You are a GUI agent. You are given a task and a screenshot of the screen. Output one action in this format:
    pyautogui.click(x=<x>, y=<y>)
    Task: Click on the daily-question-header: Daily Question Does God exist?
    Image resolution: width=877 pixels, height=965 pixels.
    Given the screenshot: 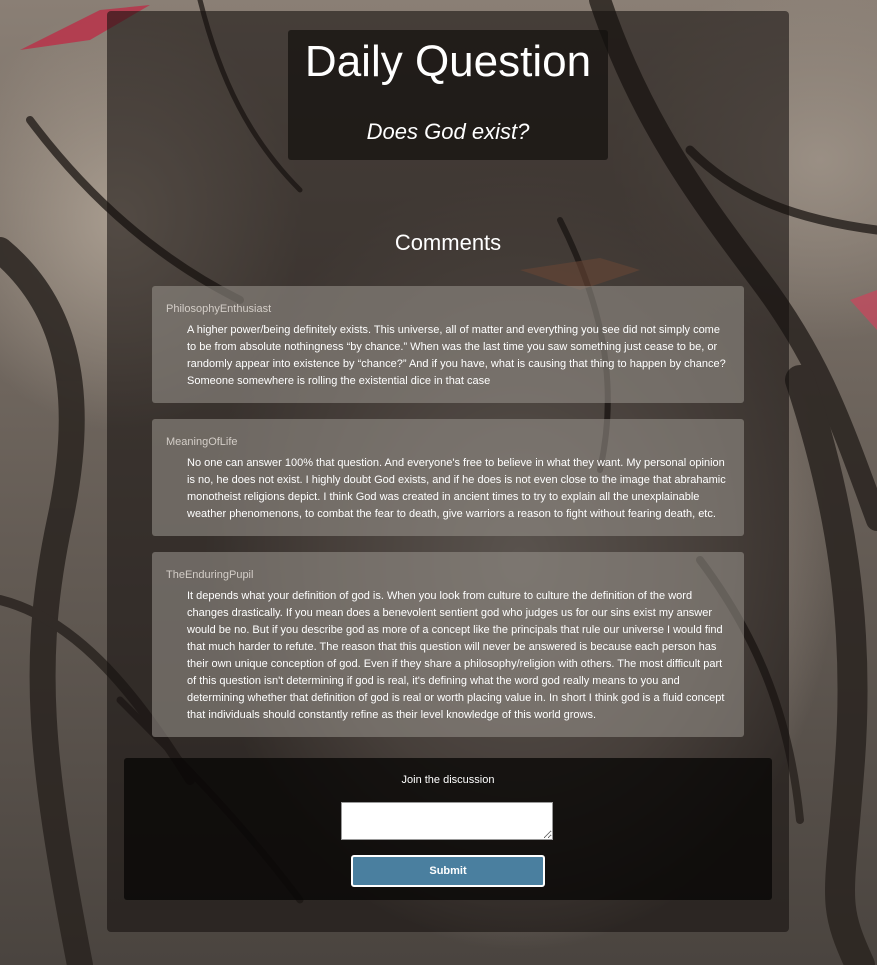 What is the action you would take?
    pyautogui.click(x=448, y=95)
    